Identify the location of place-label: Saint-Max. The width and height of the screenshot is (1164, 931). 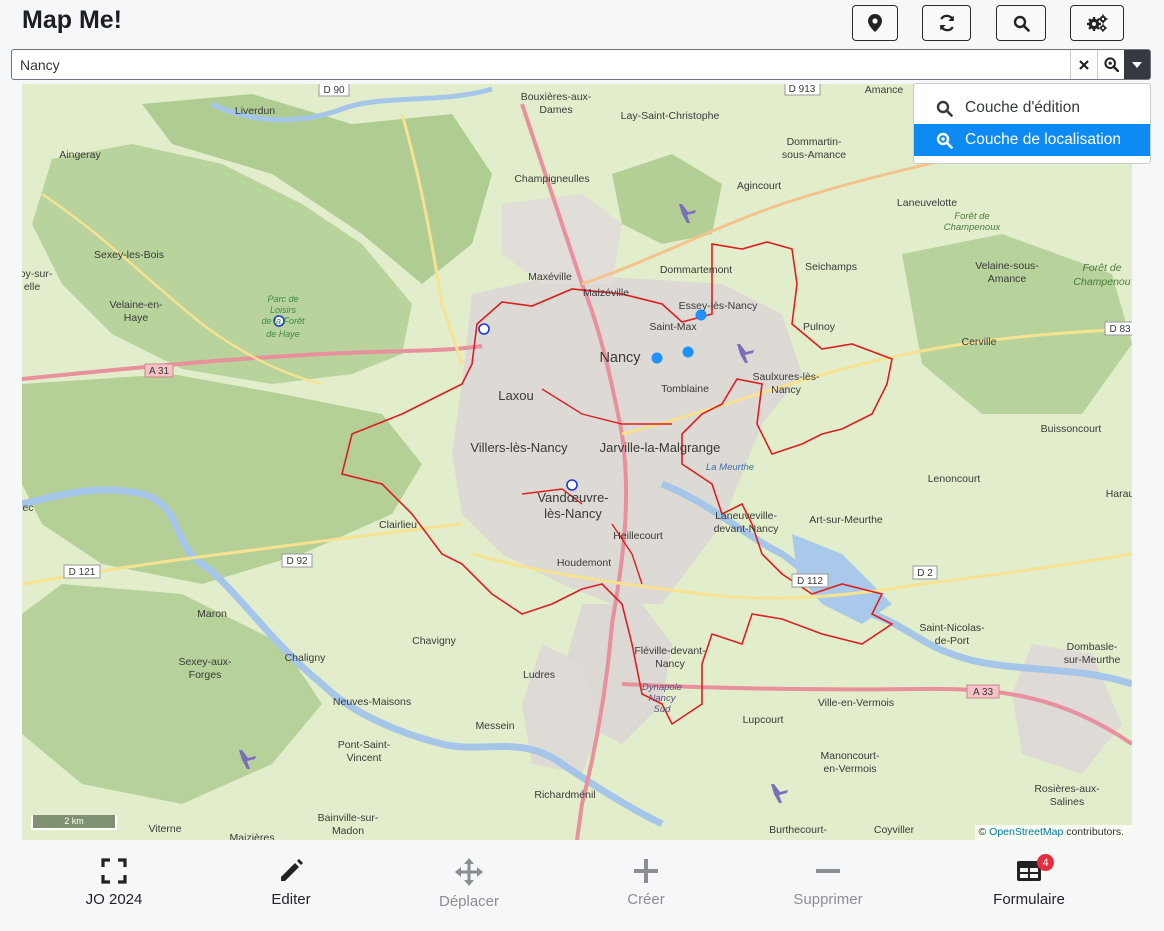
(673, 327).